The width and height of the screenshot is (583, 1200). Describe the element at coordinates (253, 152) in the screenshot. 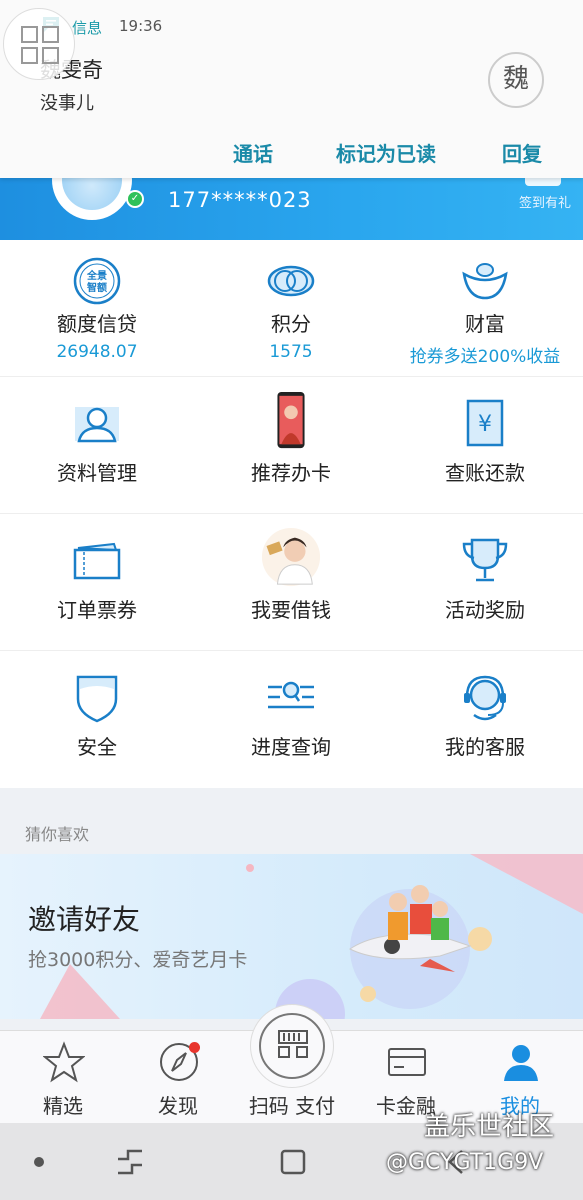

I see `call-action-button: 通话` at that location.